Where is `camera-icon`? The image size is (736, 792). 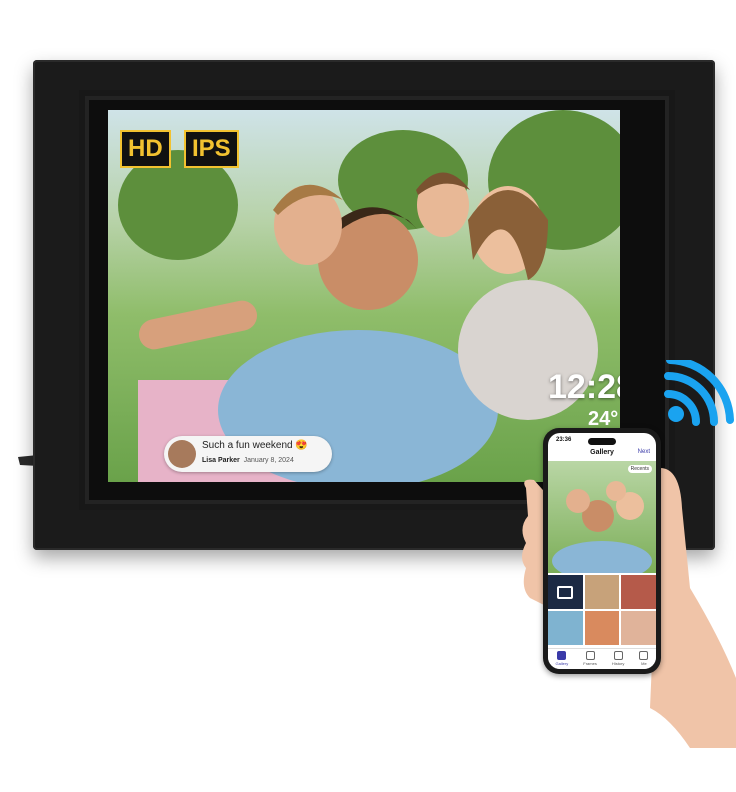 camera-icon is located at coordinates (565, 592).